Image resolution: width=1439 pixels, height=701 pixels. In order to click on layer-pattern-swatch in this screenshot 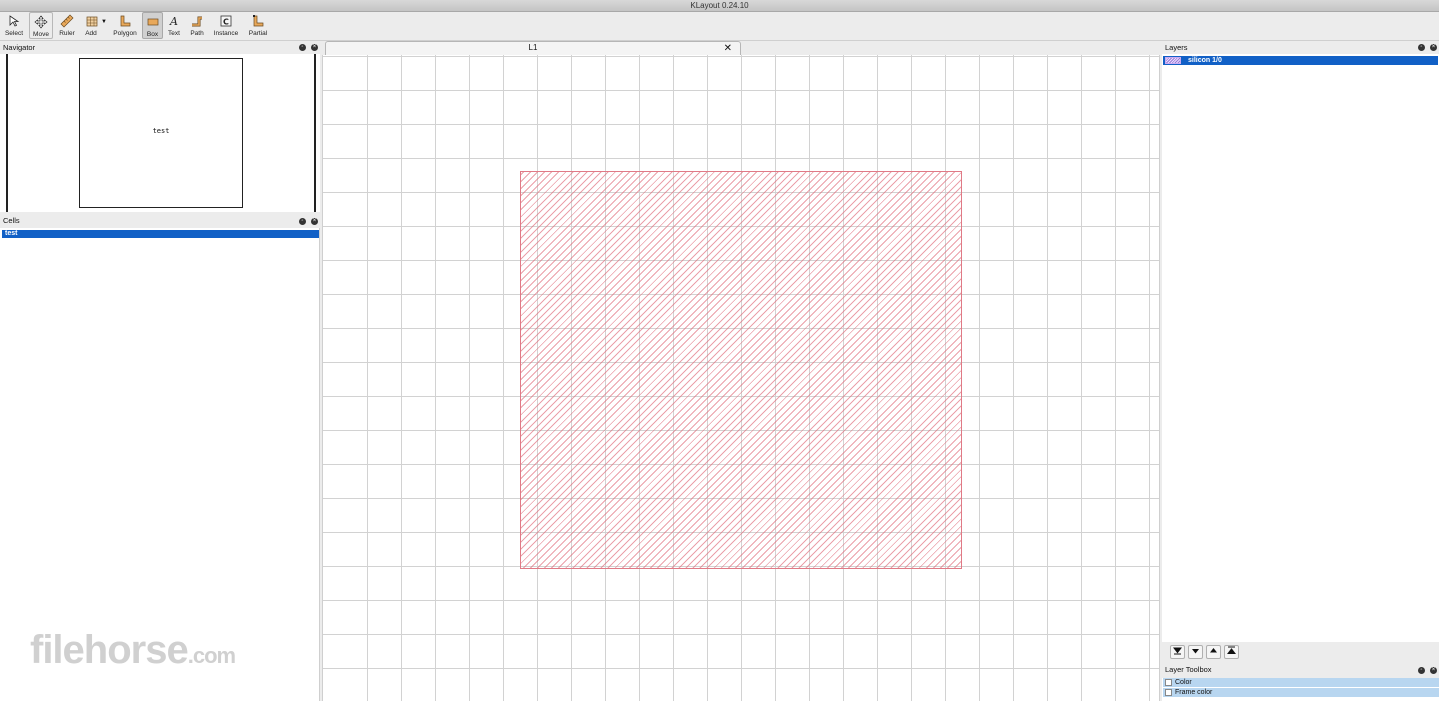, I will do `click(1173, 60)`.